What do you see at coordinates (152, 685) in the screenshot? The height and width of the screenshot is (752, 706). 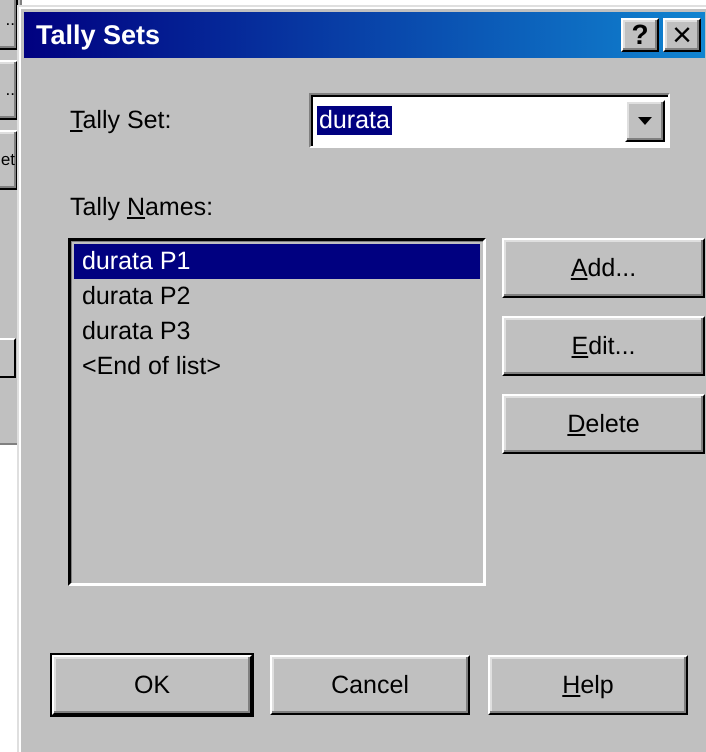 I see `button: OK` at bounding box center [152, 685].